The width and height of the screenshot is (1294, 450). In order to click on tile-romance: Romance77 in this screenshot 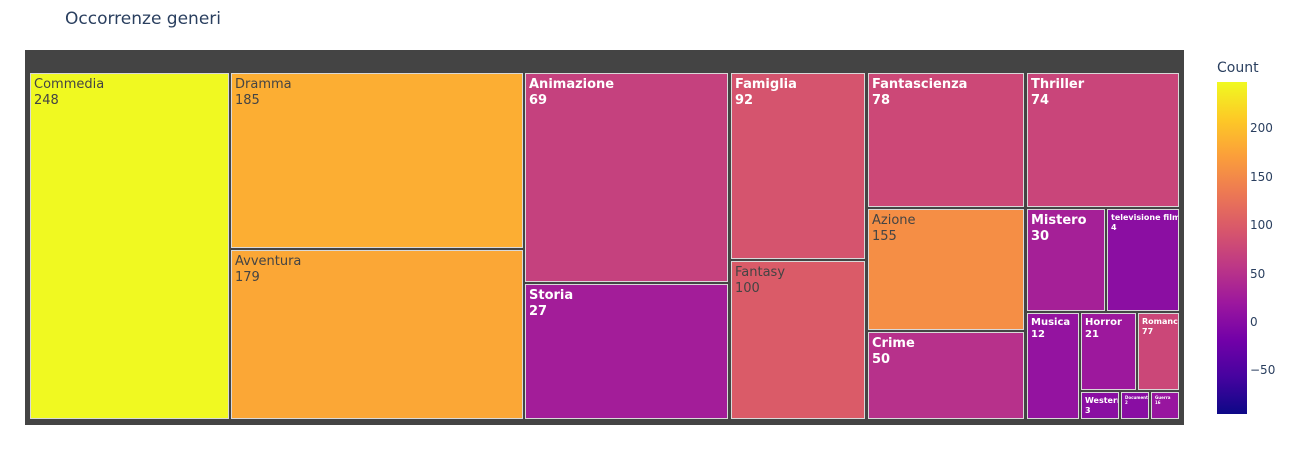, I will do `click(1158, 351)`.